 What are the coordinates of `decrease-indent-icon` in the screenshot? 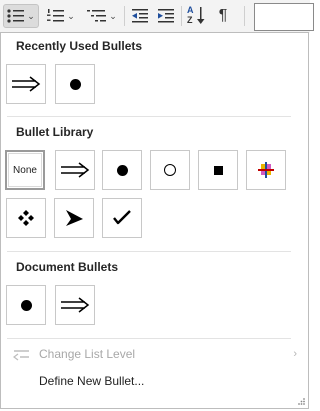 It's located at (140, 16).